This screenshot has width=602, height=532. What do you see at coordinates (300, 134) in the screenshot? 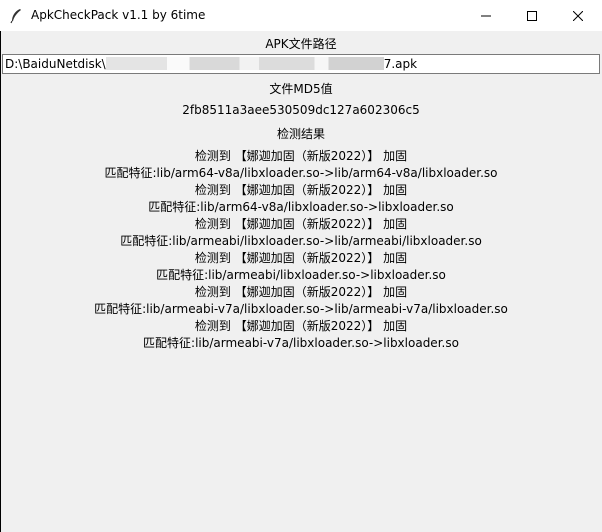
I see `result-label: 检测结果` at bounding box center [300, 134].